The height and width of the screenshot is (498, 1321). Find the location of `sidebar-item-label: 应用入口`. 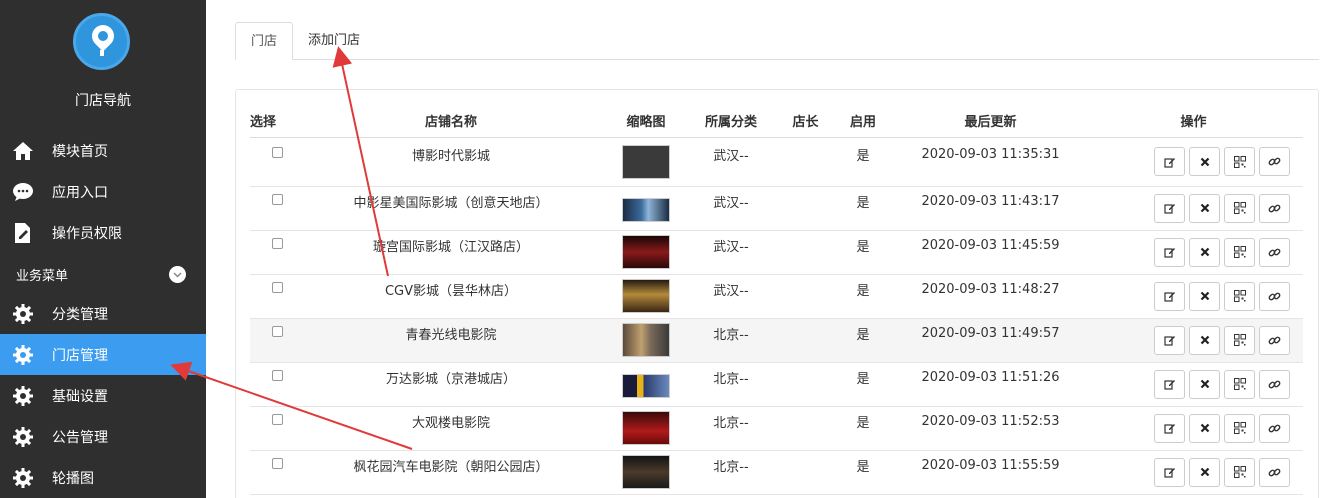

sidebar-item-label: 应用入口 is located at coordinates (80, 192).